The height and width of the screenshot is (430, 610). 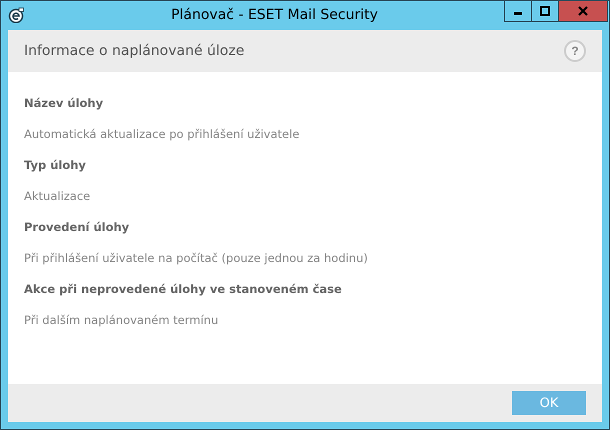 I want to click on field-value: Při přihlášení uživatele na počítač (pouze jednou za hodinu), so click(x=196, y=258).